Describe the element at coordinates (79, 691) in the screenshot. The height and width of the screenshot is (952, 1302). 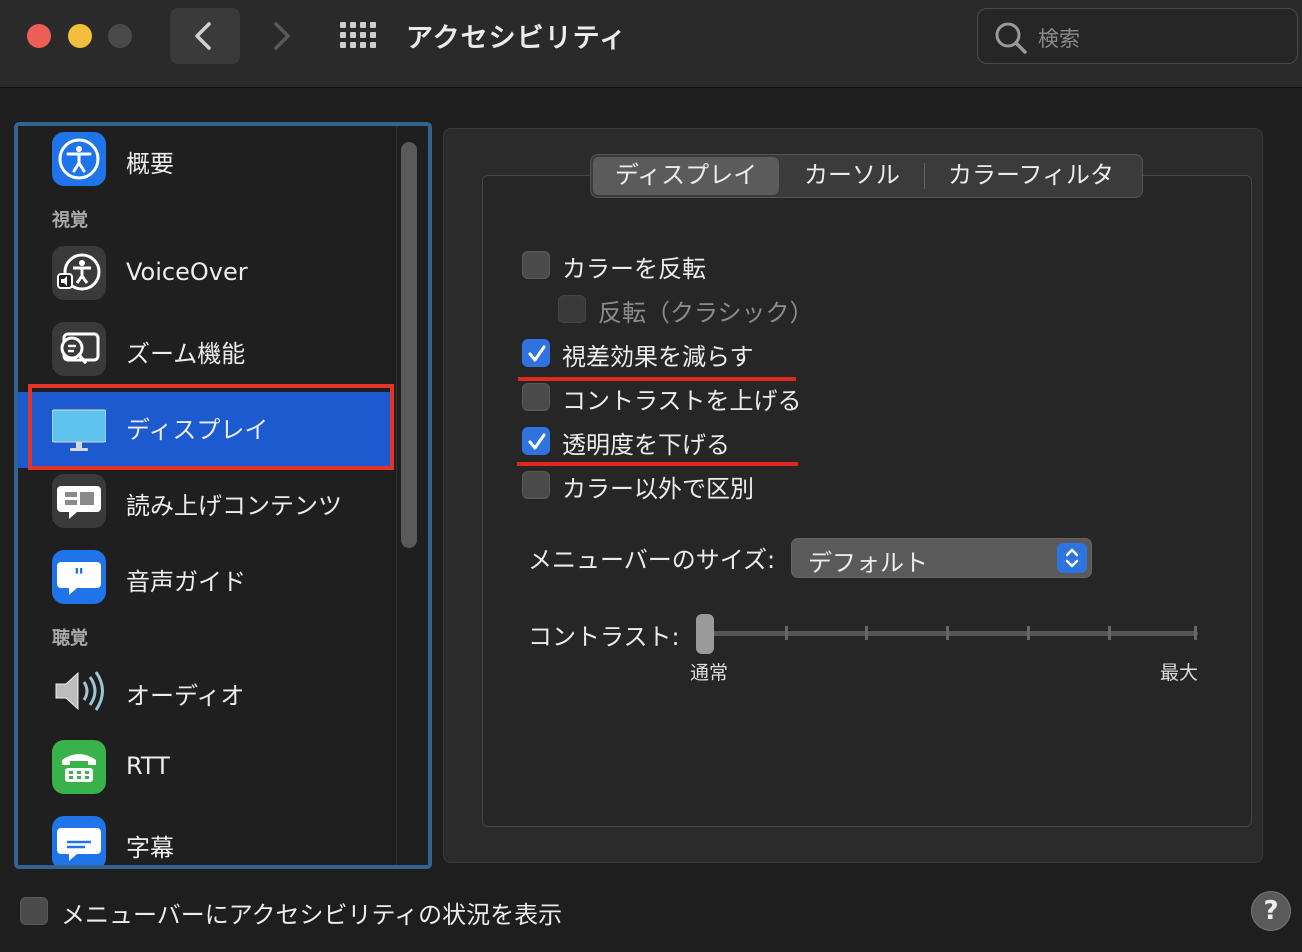
I see `speaker-icon` at that location.